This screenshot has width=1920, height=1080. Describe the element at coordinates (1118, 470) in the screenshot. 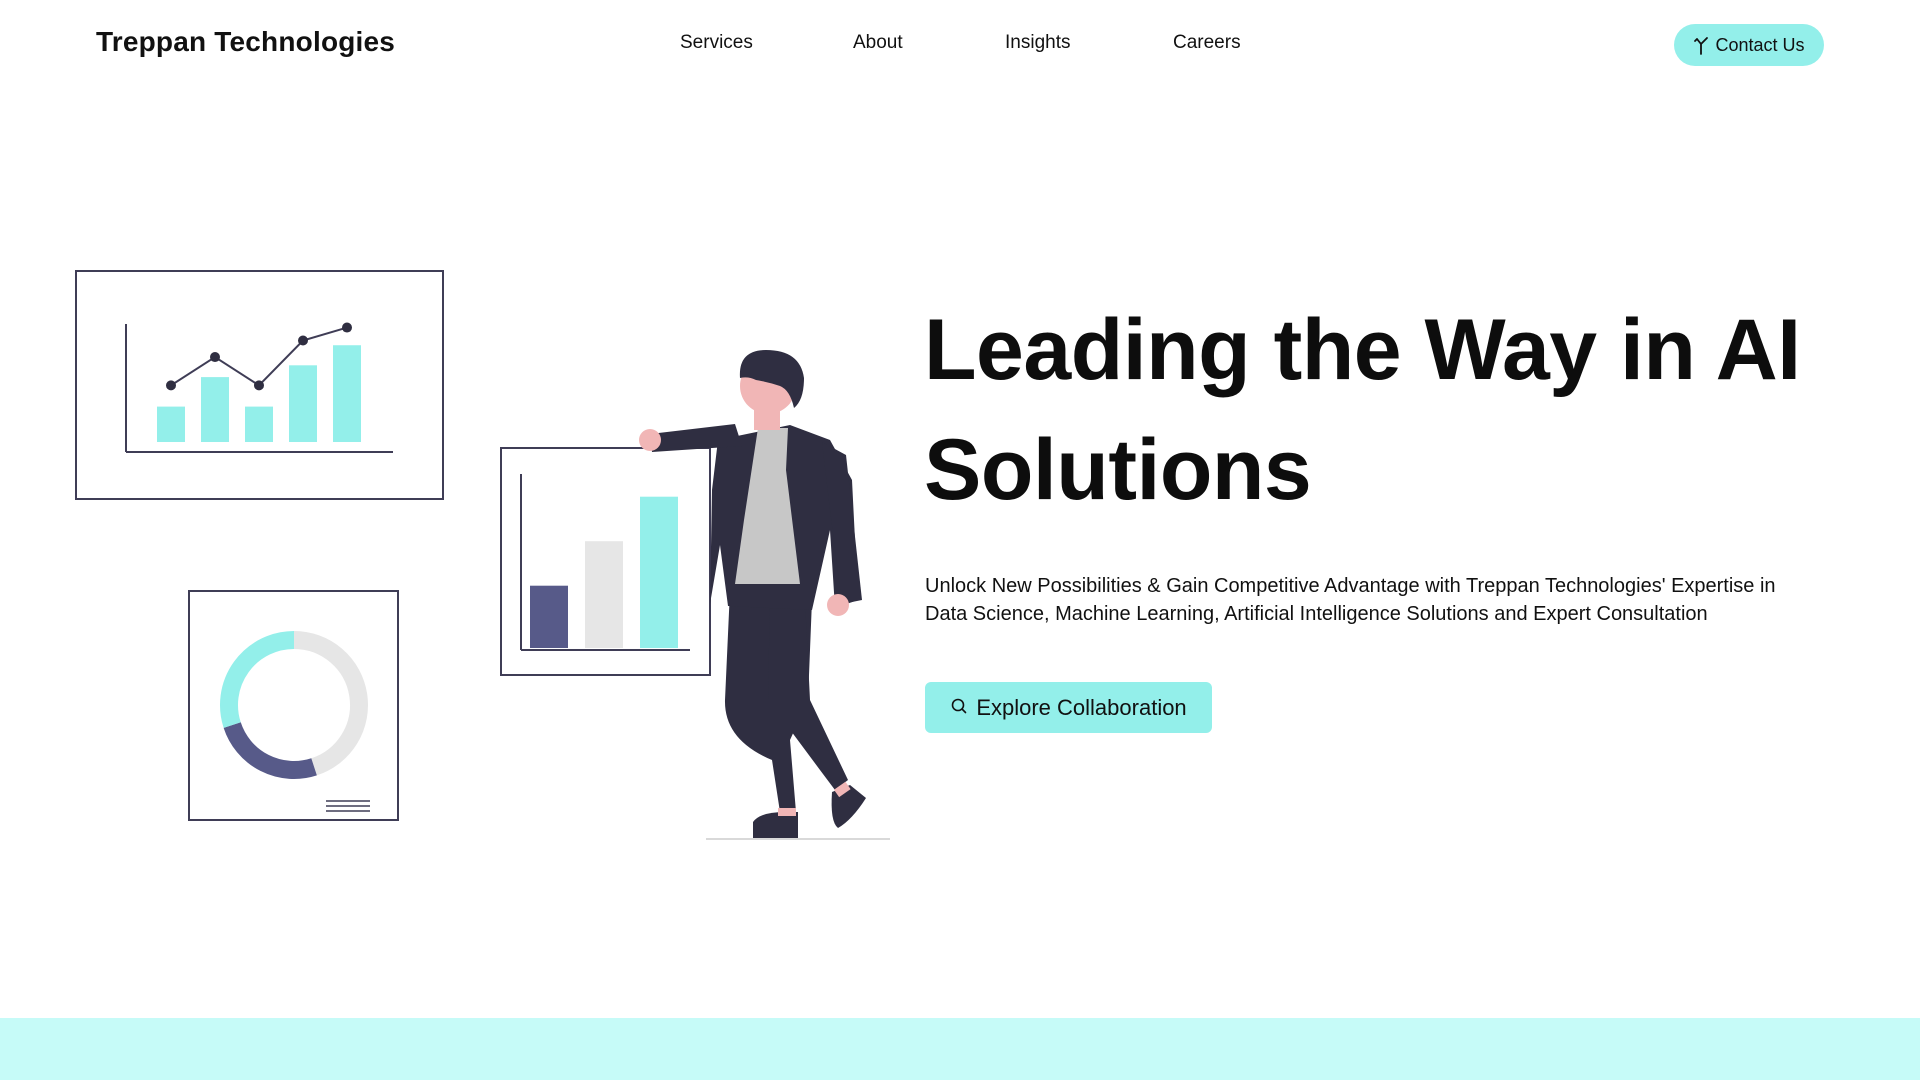

I see `hero-title-line-2: Solutions` at that location.